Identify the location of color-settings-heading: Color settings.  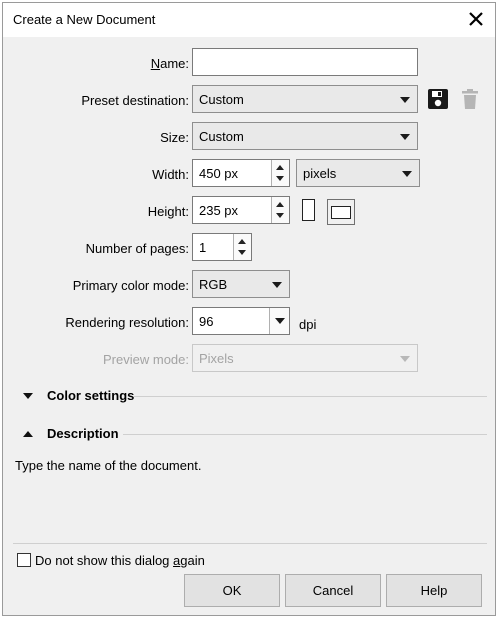
(91, 395).